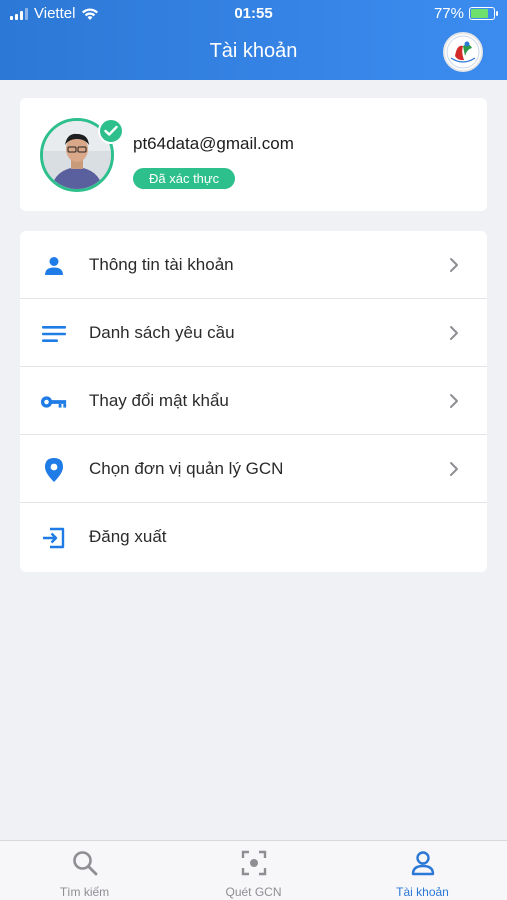 The image size is (507, 900). I want to click on logo-emblem-icon, so click(463, 52).